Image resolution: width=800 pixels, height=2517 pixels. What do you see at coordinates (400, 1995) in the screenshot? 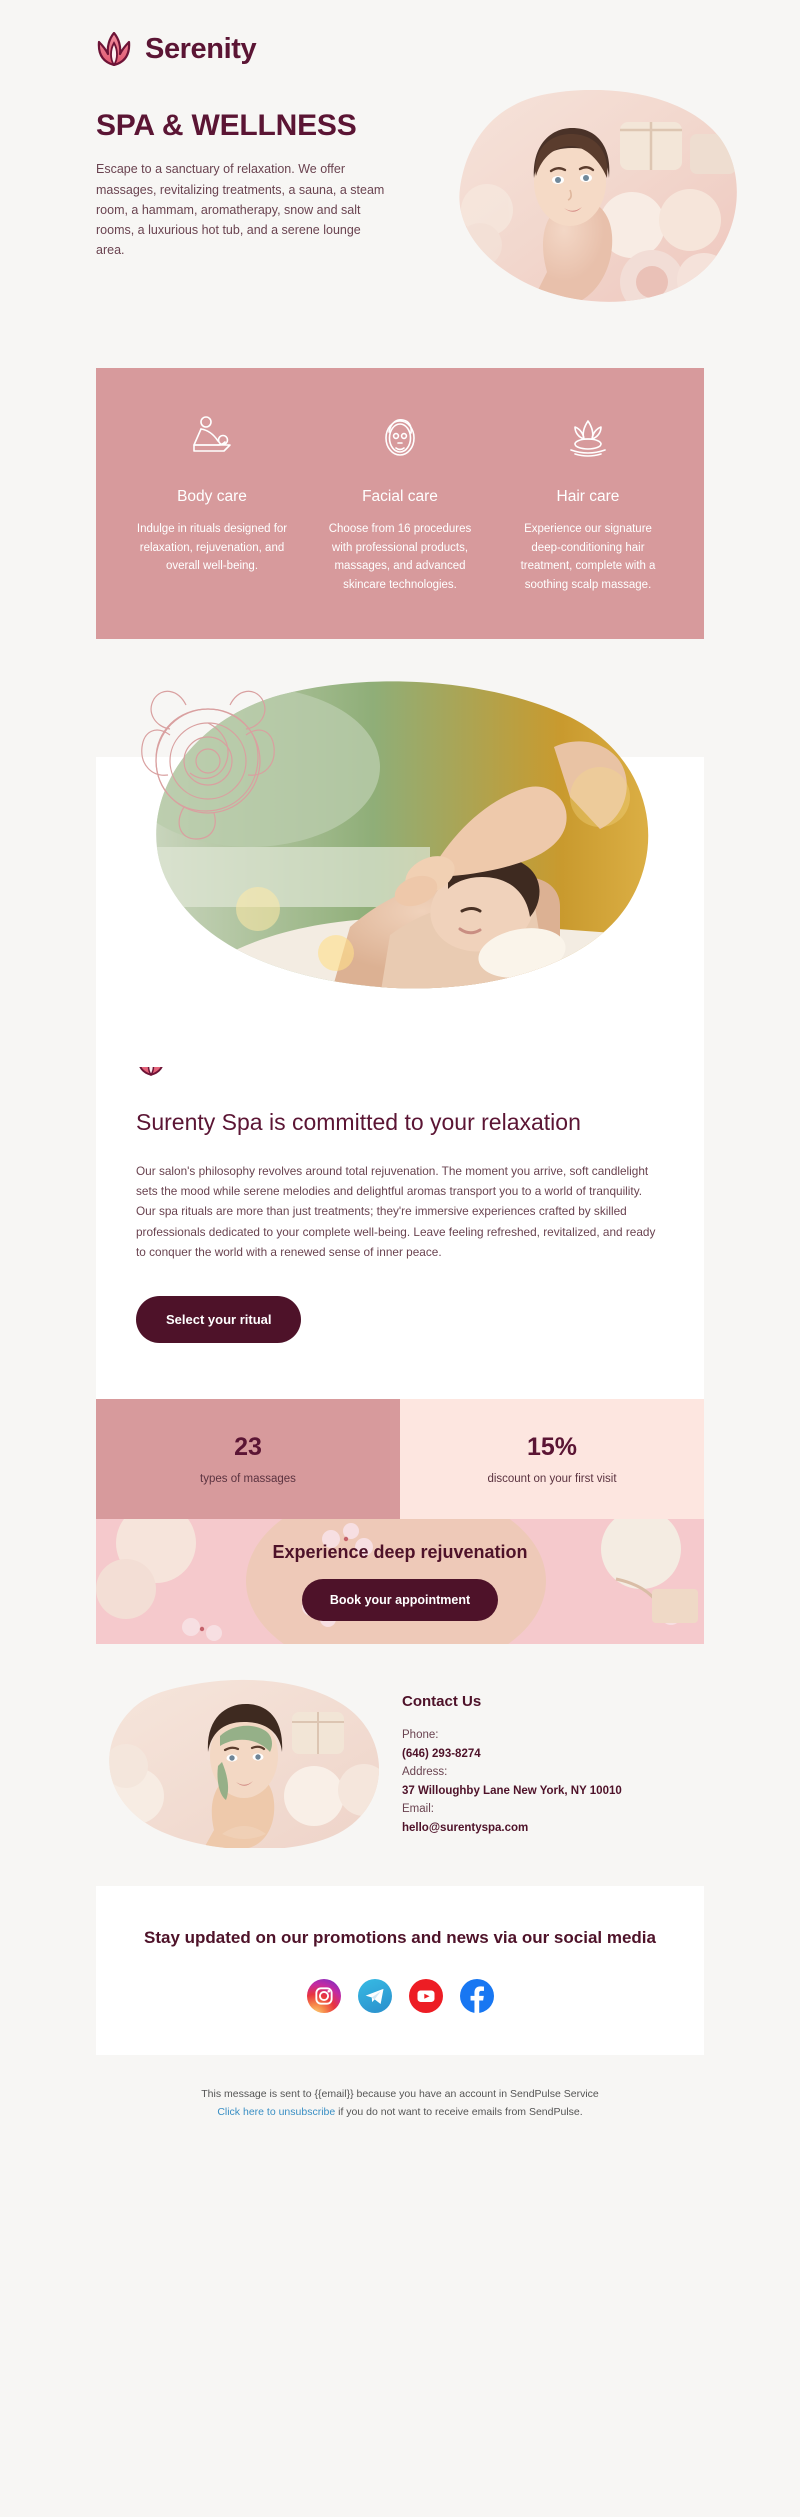
I see `social-icons-row` at bounding box center [400, 1995].